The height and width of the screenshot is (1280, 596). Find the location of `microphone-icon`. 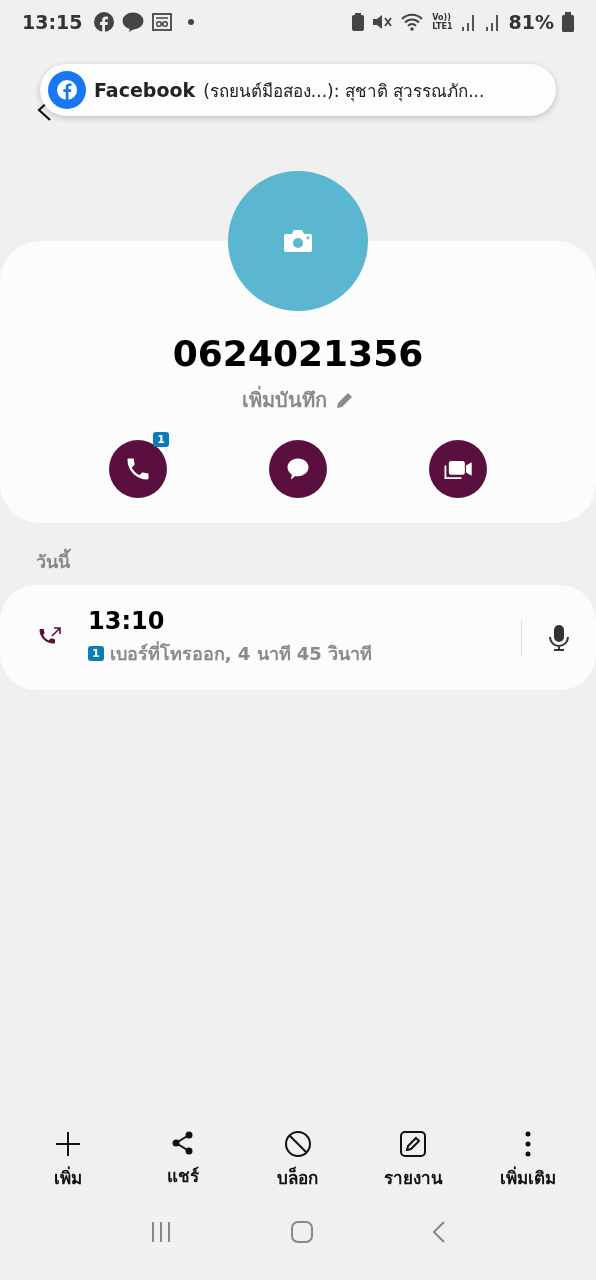

microphone-icon is located at coordinates (559, 637).